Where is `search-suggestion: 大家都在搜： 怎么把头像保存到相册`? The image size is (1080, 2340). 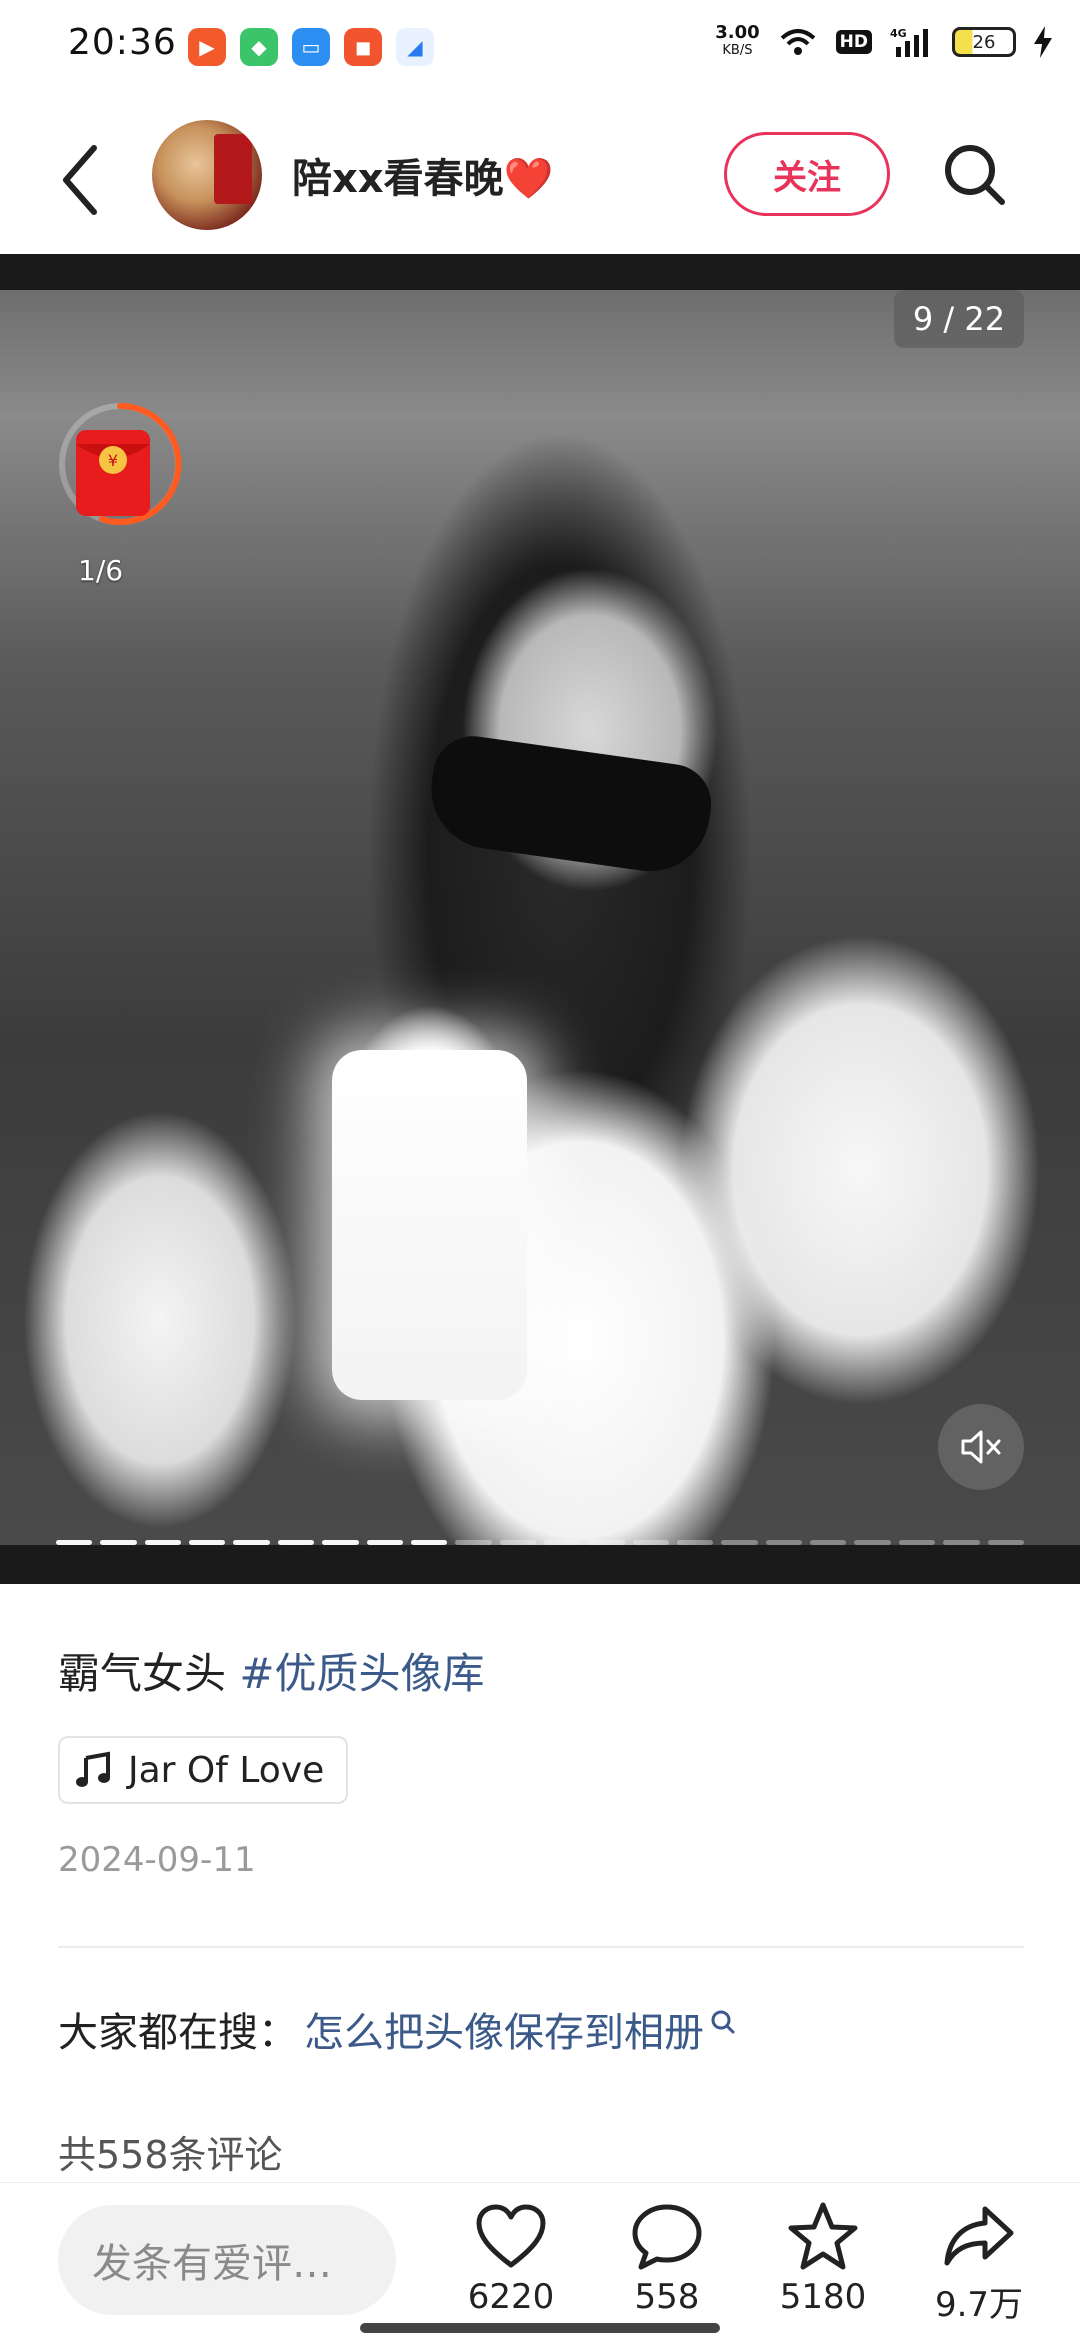 search-suggestion: 大家都在搜： 怎么把头像保存到相册 is located at coordinates (398, 2029).